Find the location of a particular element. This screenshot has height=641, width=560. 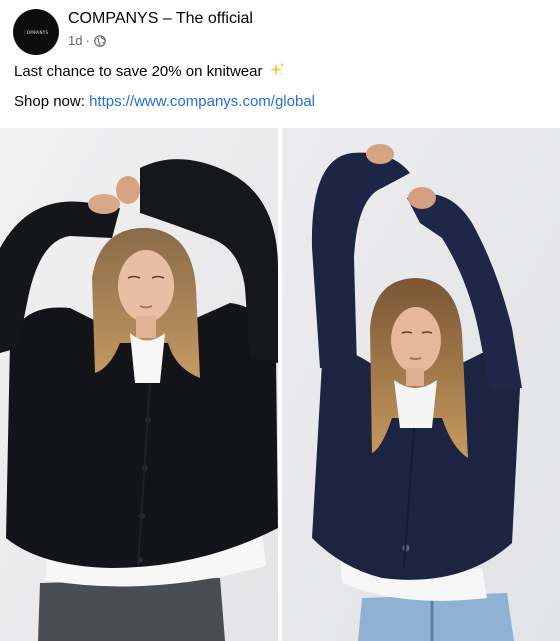

page-name: COMPANYS – The official is located at coordinates (160, 19).